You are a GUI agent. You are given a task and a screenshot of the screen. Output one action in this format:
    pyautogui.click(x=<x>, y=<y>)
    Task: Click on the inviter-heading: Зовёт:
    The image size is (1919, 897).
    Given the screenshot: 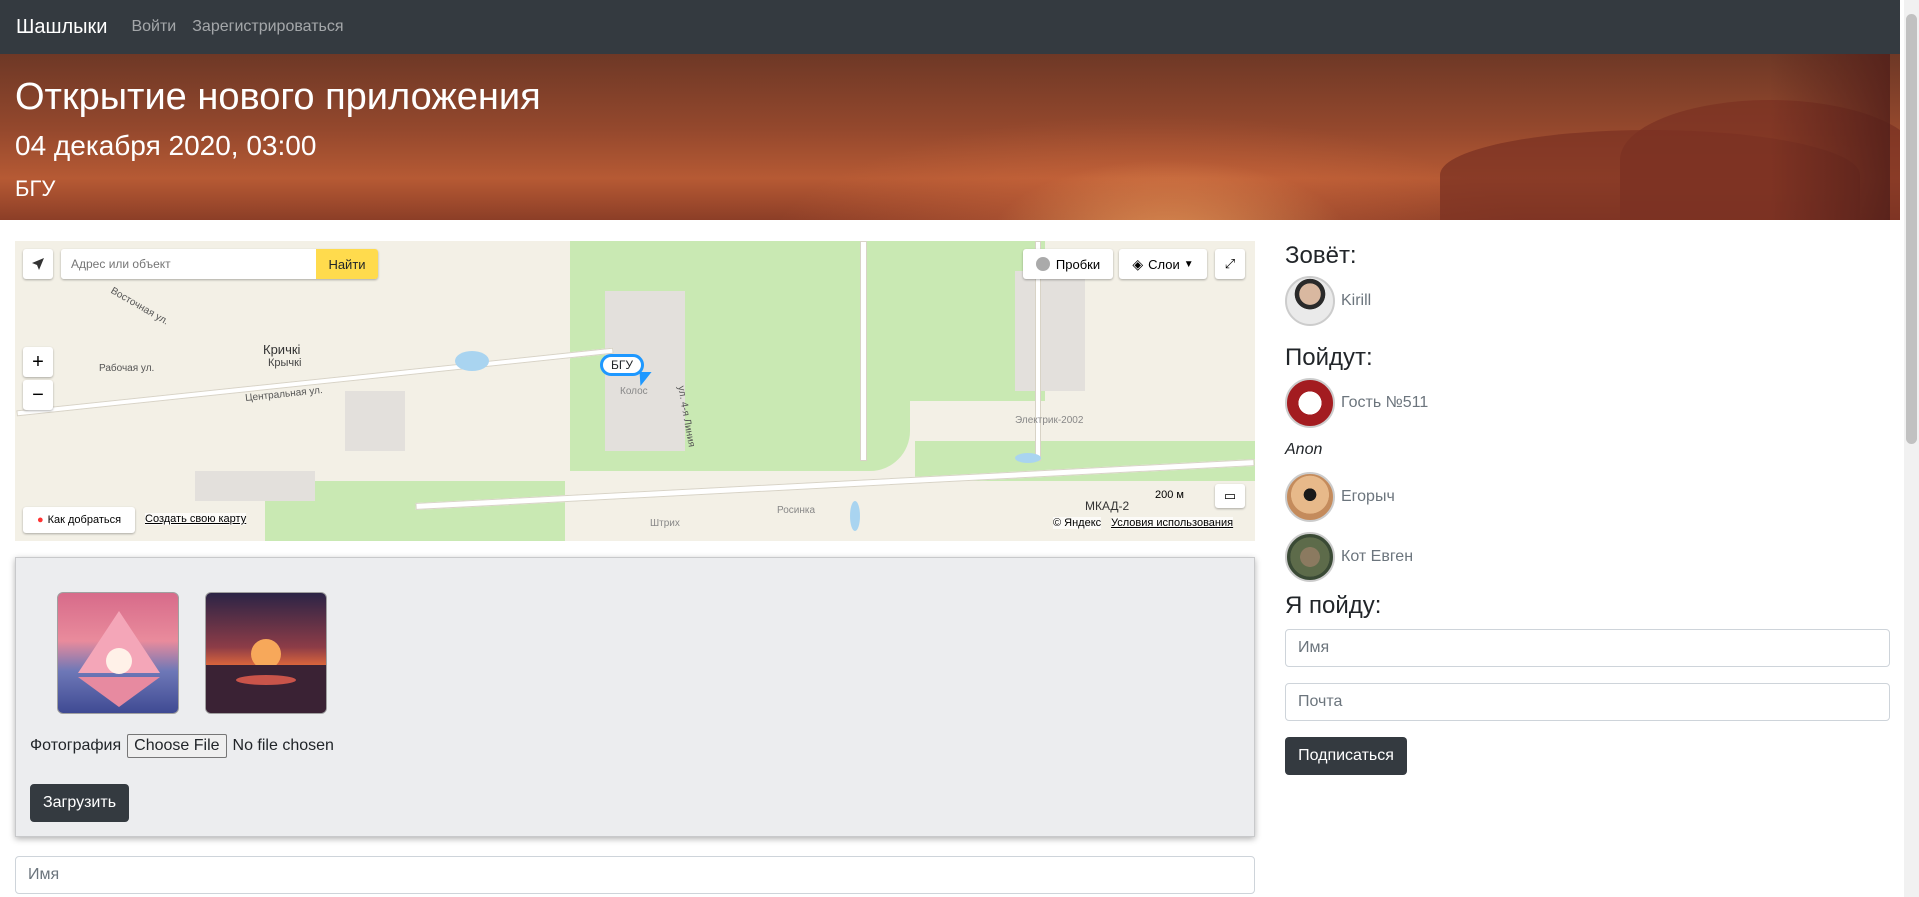 What is the action you would take?
    pyautogui.click(x=1321, y=255)
    